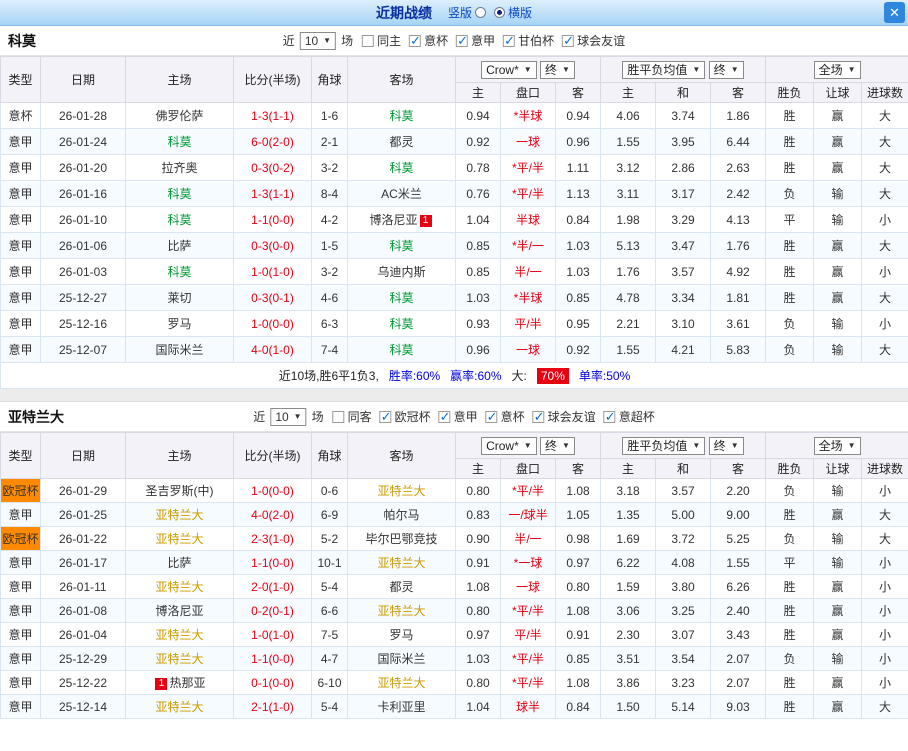  Describe the element at coordinates (272, 538) in the screenshot. I see `score-cell: 2-3(1-0)` at that location.